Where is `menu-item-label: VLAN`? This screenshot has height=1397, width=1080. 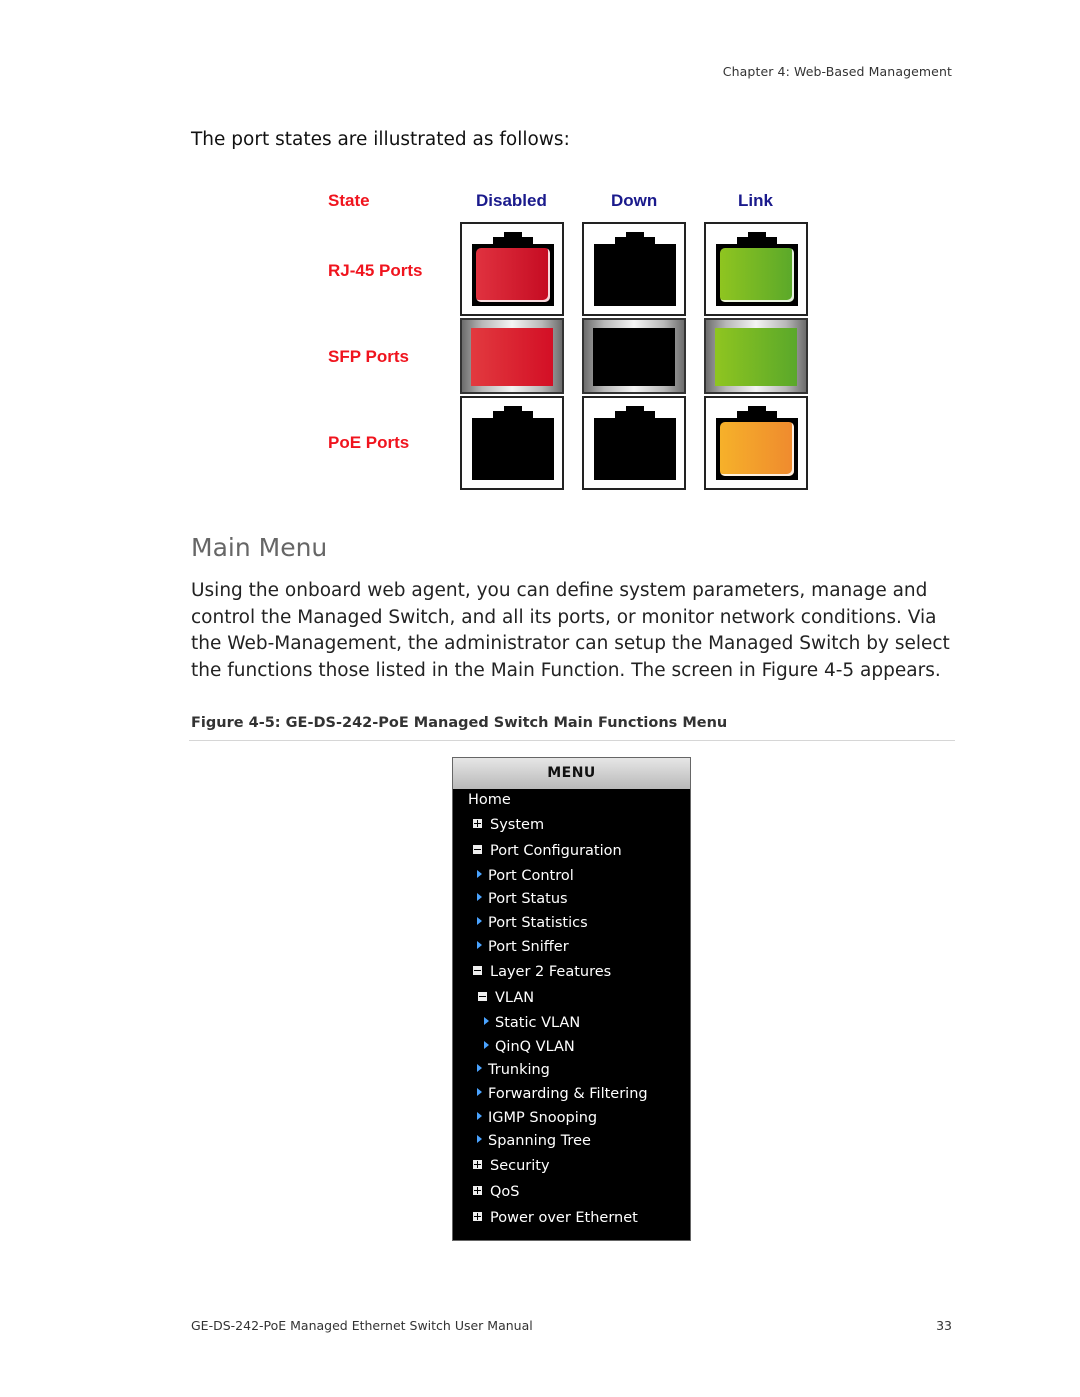 menu-item-label: VLAN is located at coordinates (515, 998).